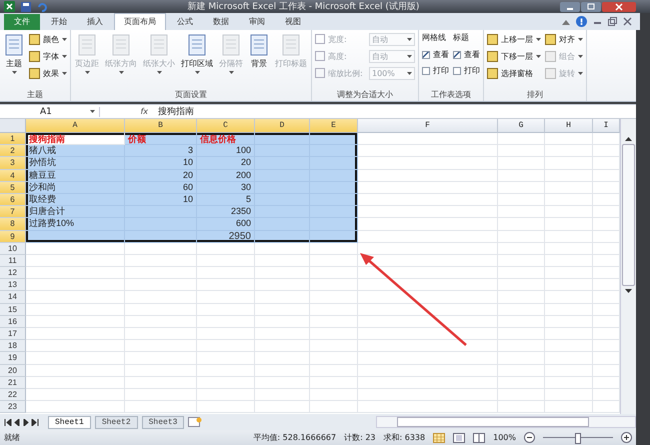  Describe the element at coordinates (13, 322) in the screenshot. I see `row-header: 16` at that location.